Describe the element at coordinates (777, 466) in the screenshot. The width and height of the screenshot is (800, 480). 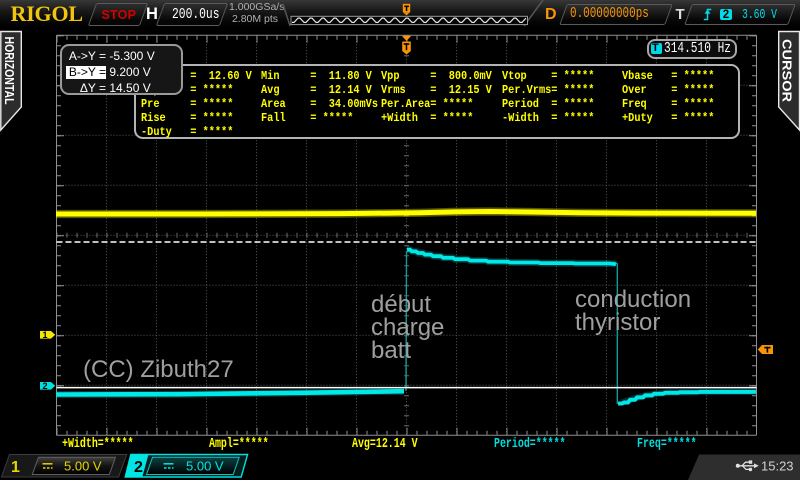
I see `svg-text: 15:23` at that location.